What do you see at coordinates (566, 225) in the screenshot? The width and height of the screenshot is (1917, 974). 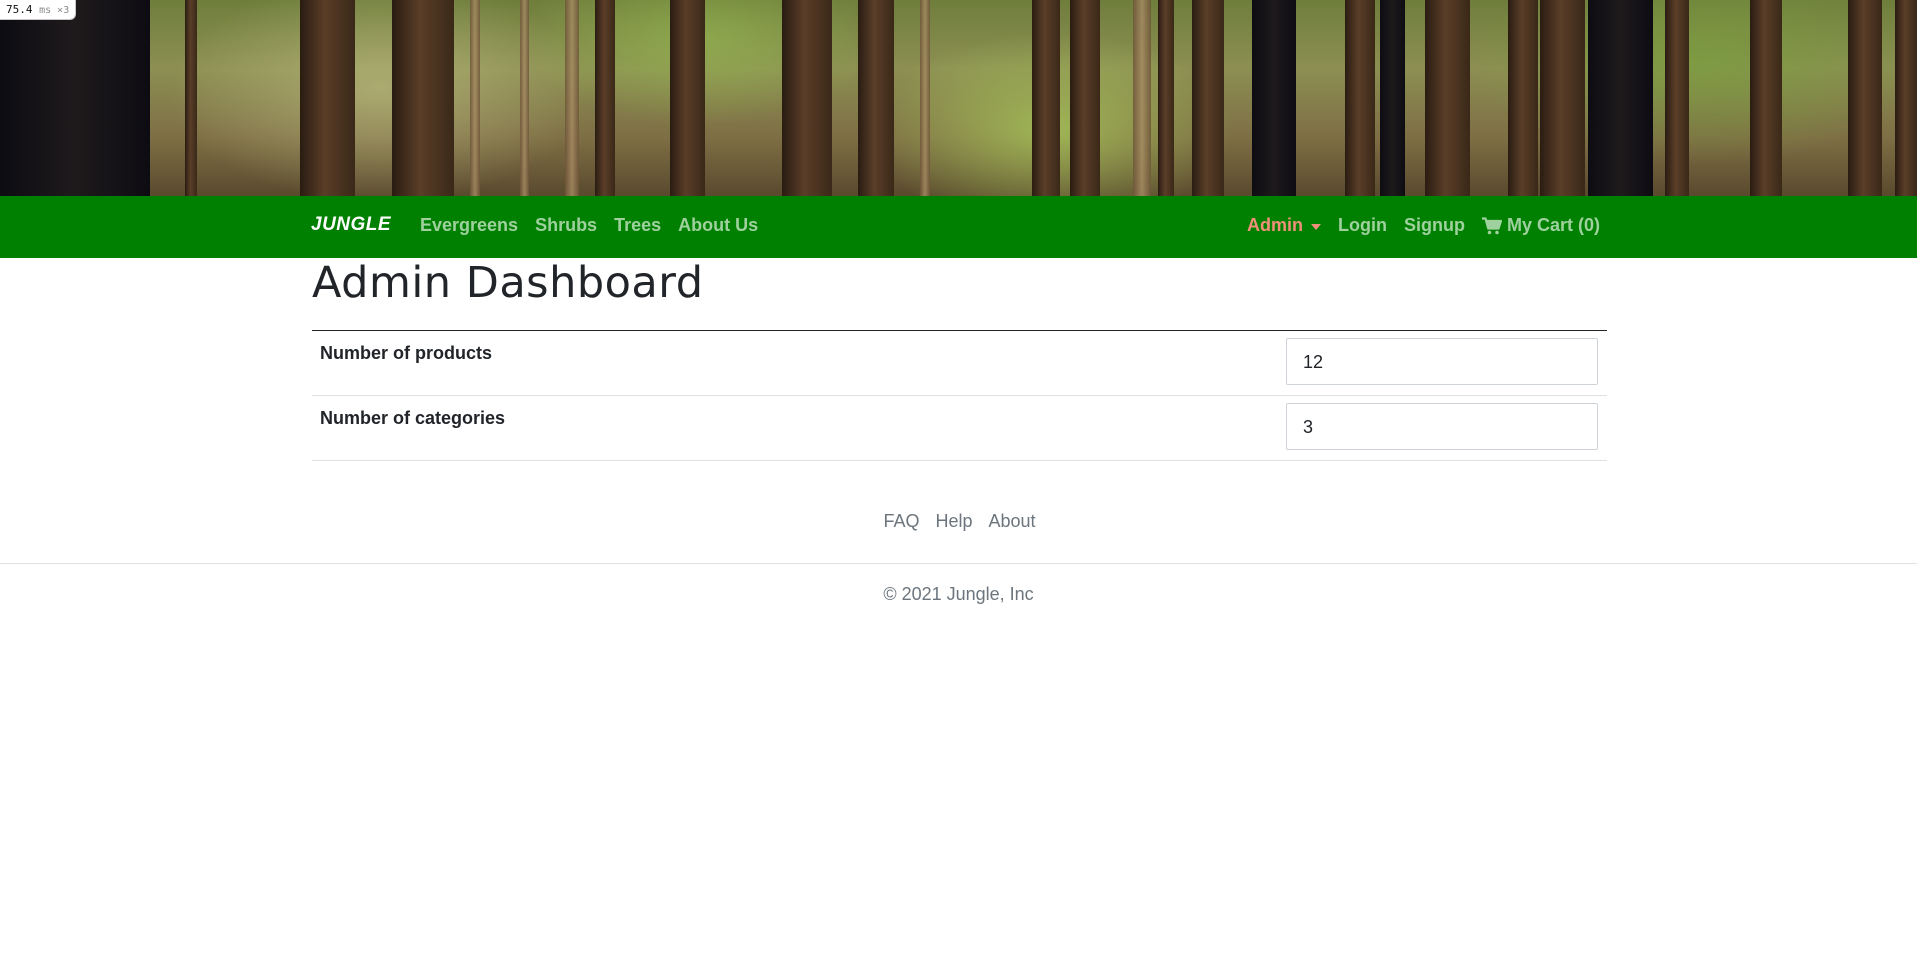 I see `nav-link-shrubs: Shrubs` at bounding box center [566, 225].